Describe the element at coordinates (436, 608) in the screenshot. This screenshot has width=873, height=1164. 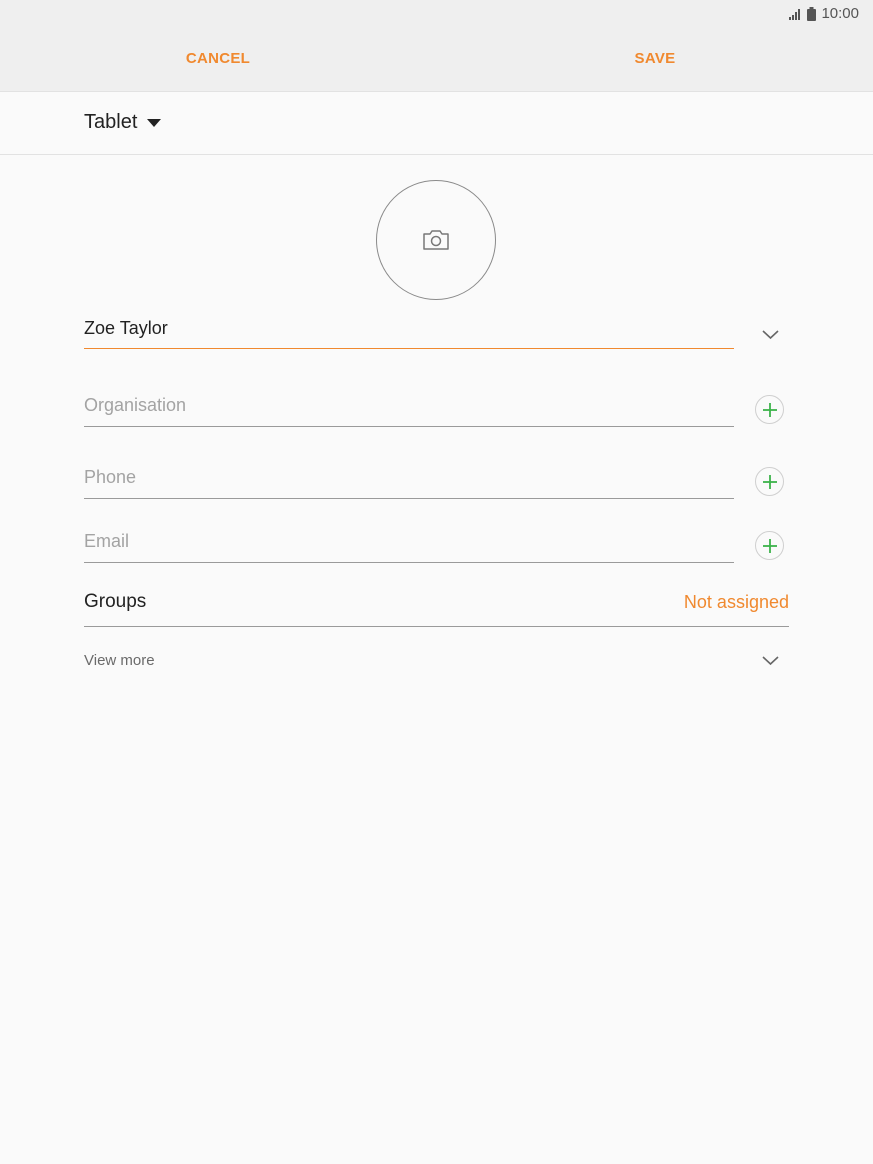
I see `groups-row: Groups Not assigned` at that location.